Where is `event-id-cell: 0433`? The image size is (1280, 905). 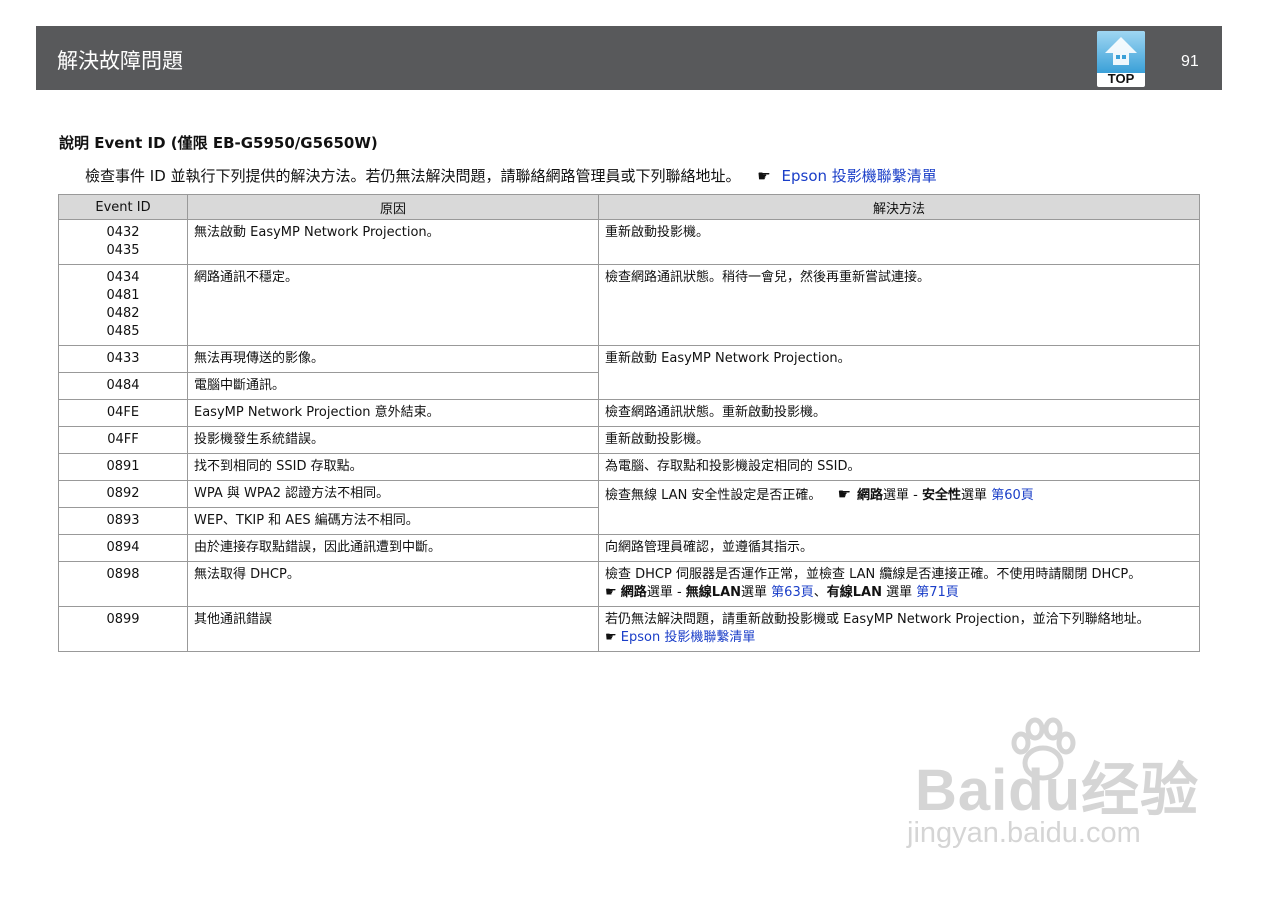 event-id-cell: 0433 is located at coordinates (123, 359).